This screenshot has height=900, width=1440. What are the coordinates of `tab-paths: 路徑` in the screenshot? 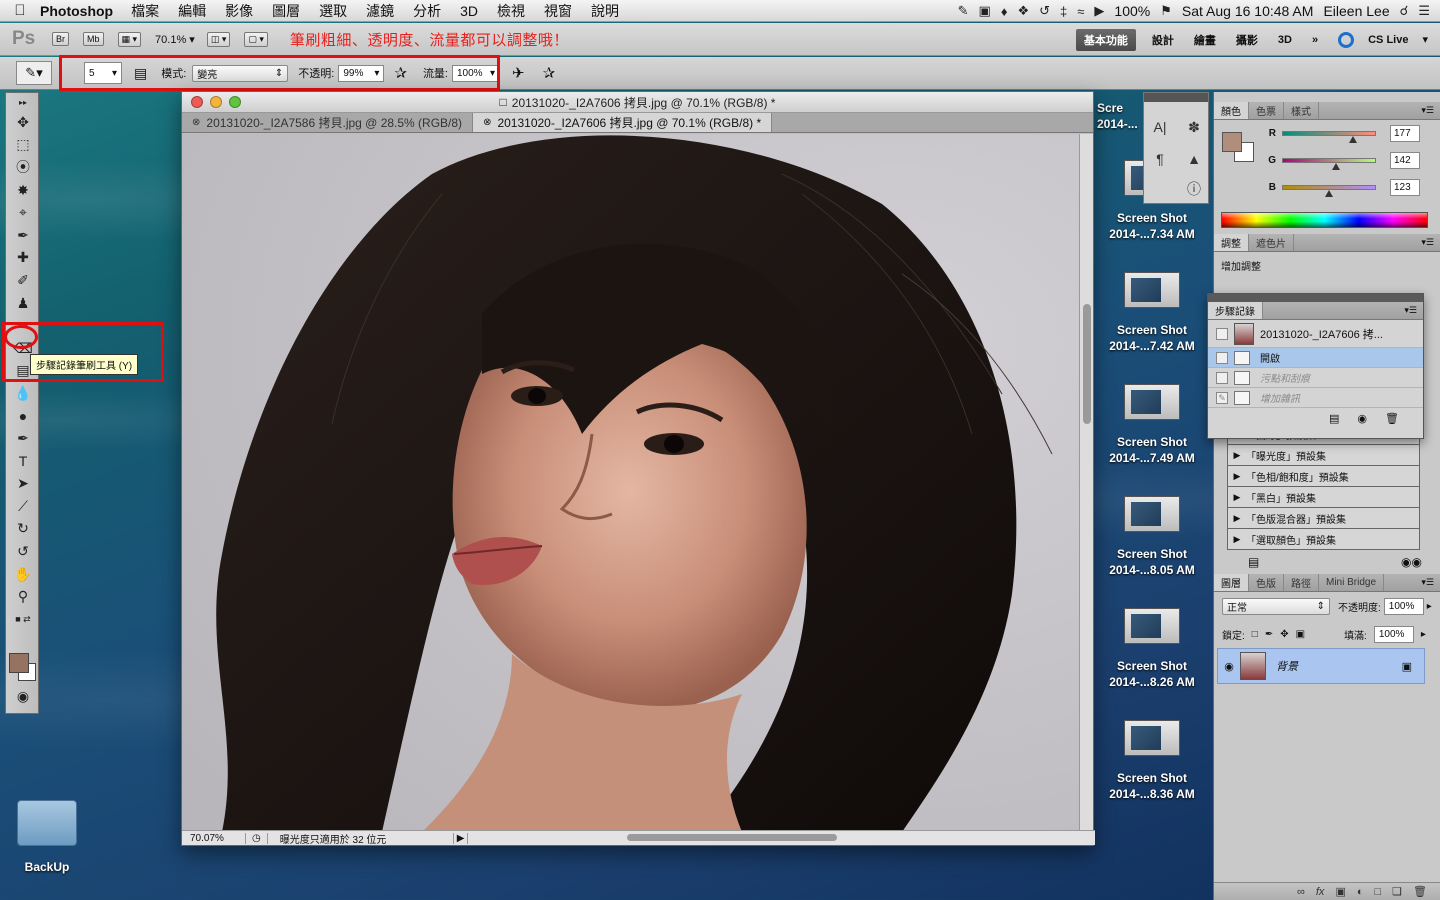 It's located at (1301, 582).